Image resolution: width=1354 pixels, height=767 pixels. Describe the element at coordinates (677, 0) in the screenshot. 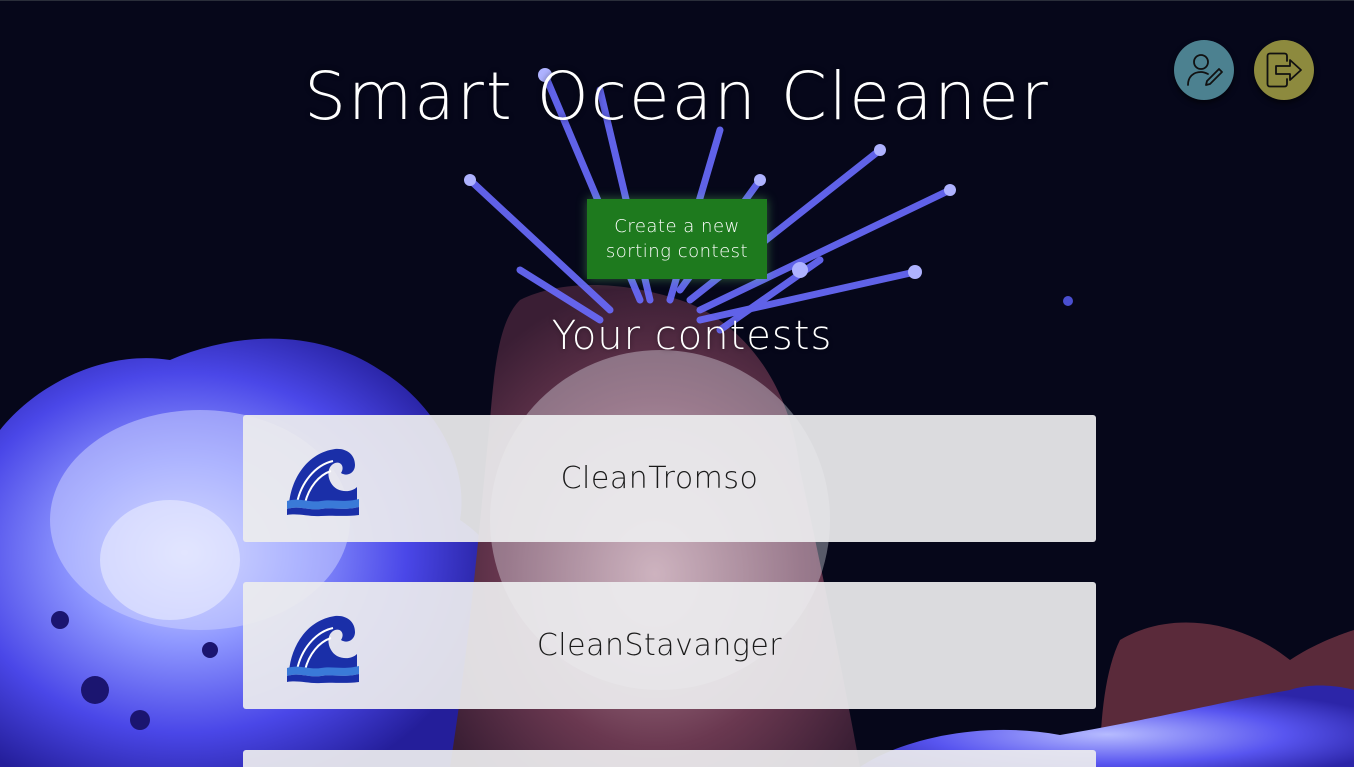

I see `top-border` at that location.